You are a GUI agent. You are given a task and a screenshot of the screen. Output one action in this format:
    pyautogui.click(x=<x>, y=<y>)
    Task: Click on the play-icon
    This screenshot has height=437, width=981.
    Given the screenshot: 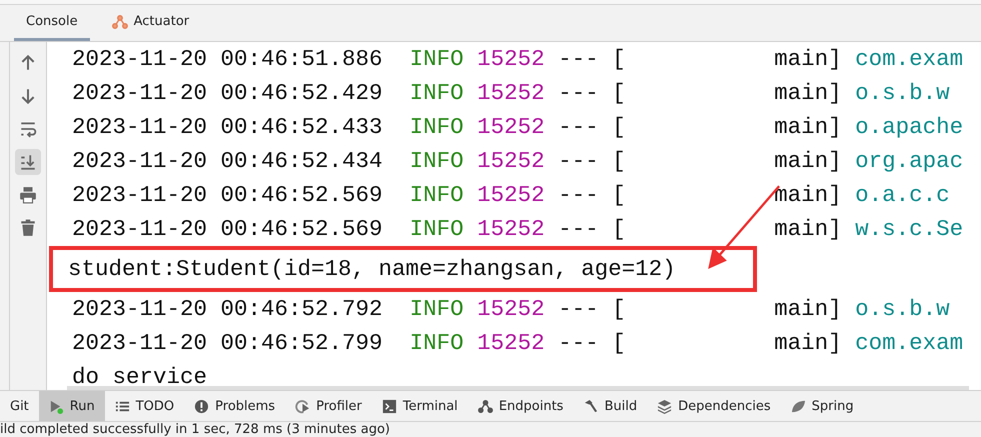 What is the action you would take?
    pyautogui.click(x=56, y=406)
    